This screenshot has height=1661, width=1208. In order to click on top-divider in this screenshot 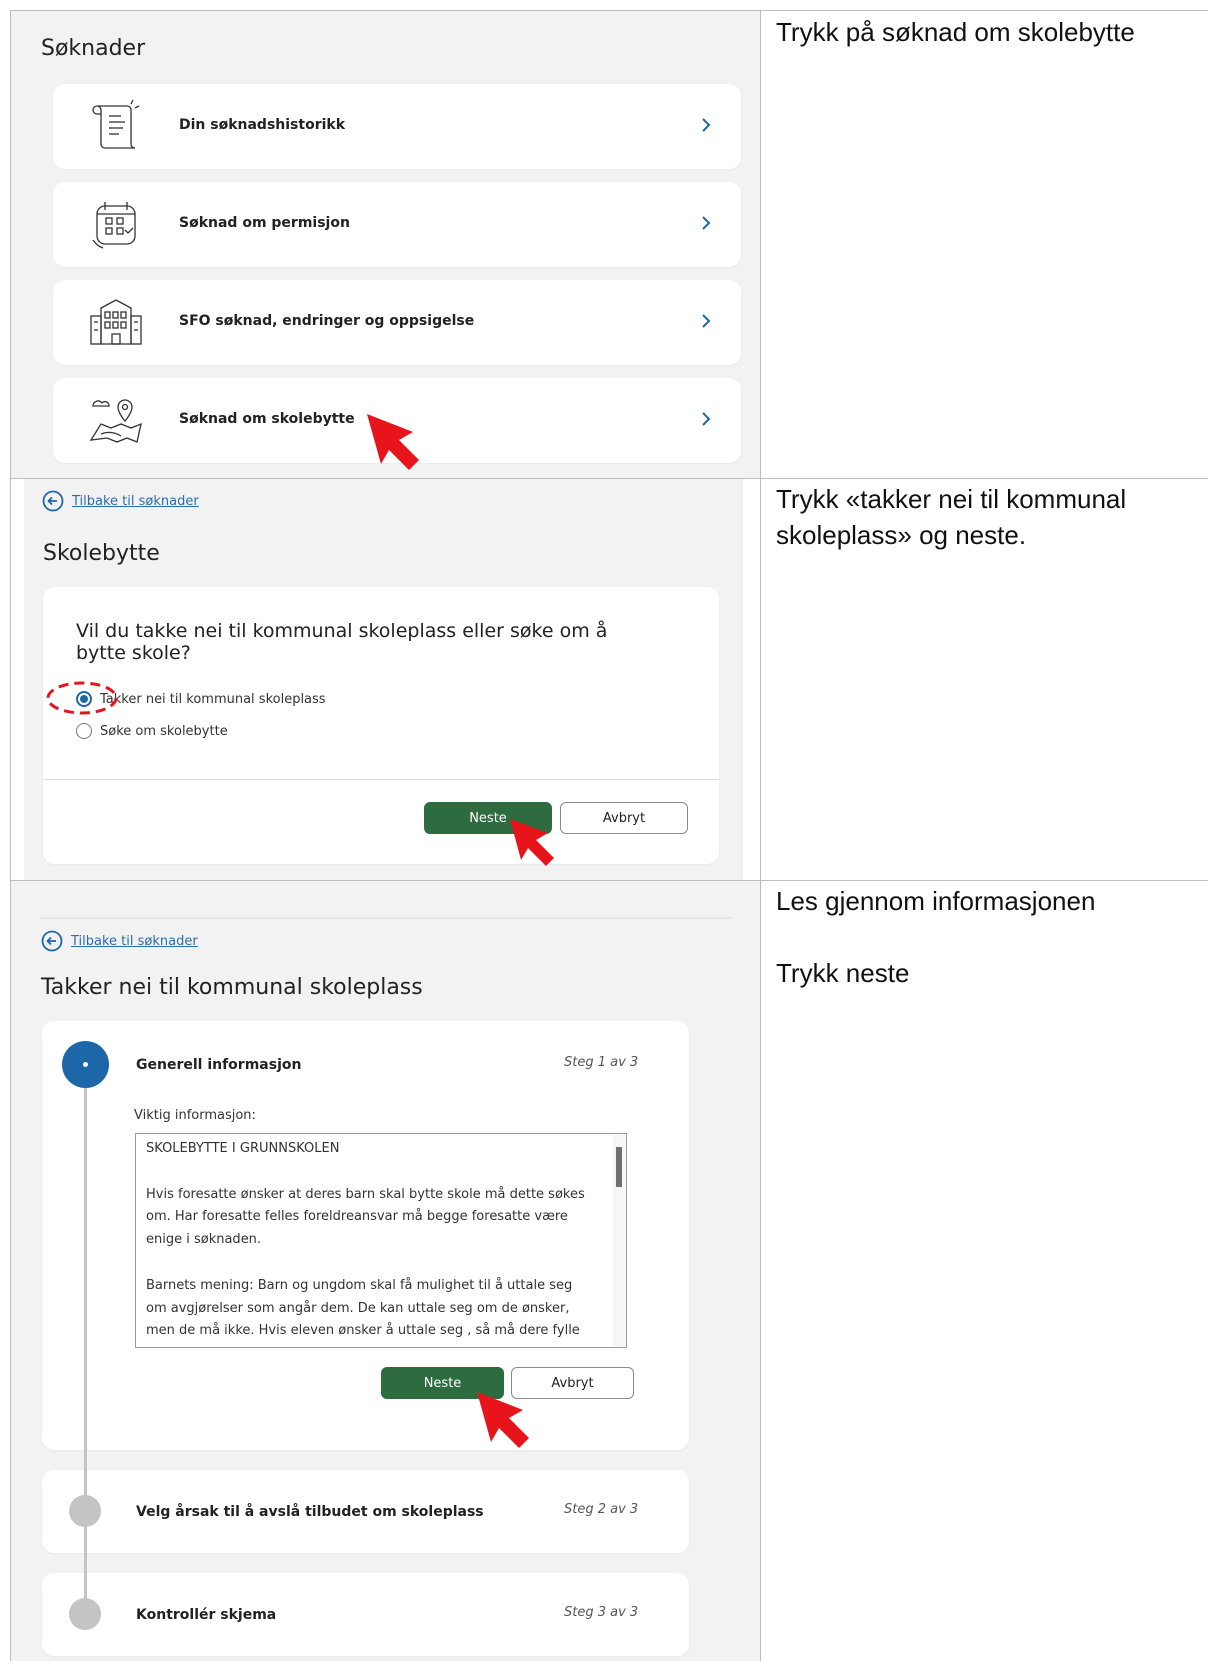, I will do `click(386, 918)`.